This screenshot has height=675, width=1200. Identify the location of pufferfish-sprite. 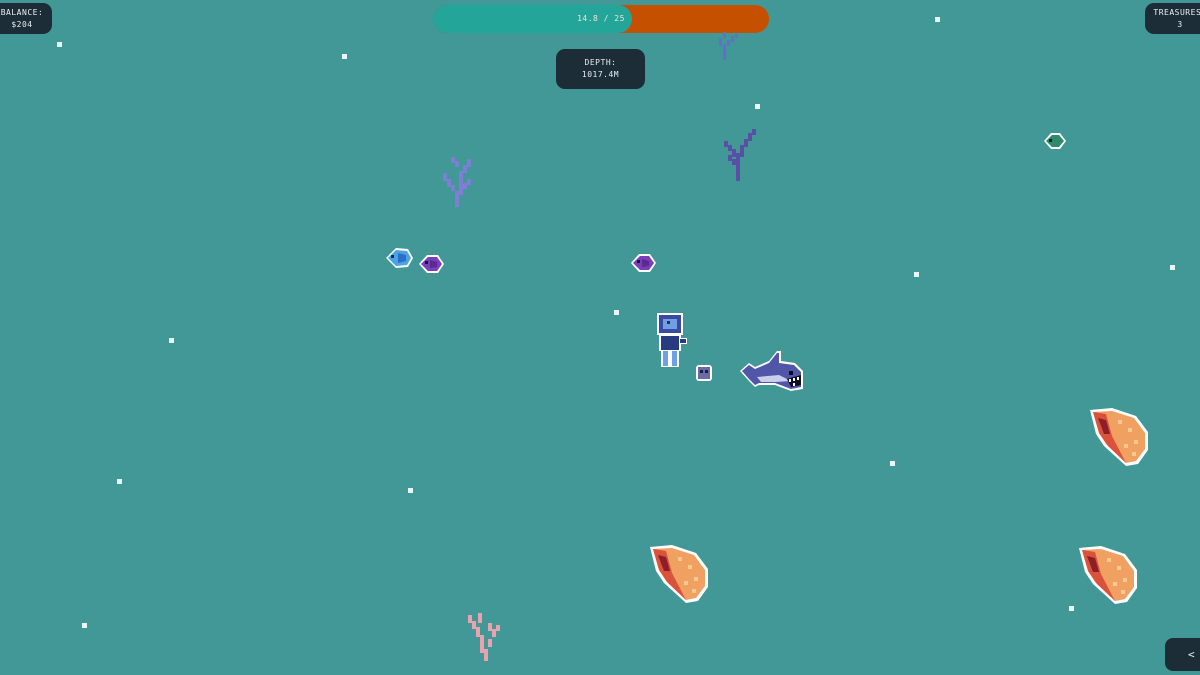
(704, 373).